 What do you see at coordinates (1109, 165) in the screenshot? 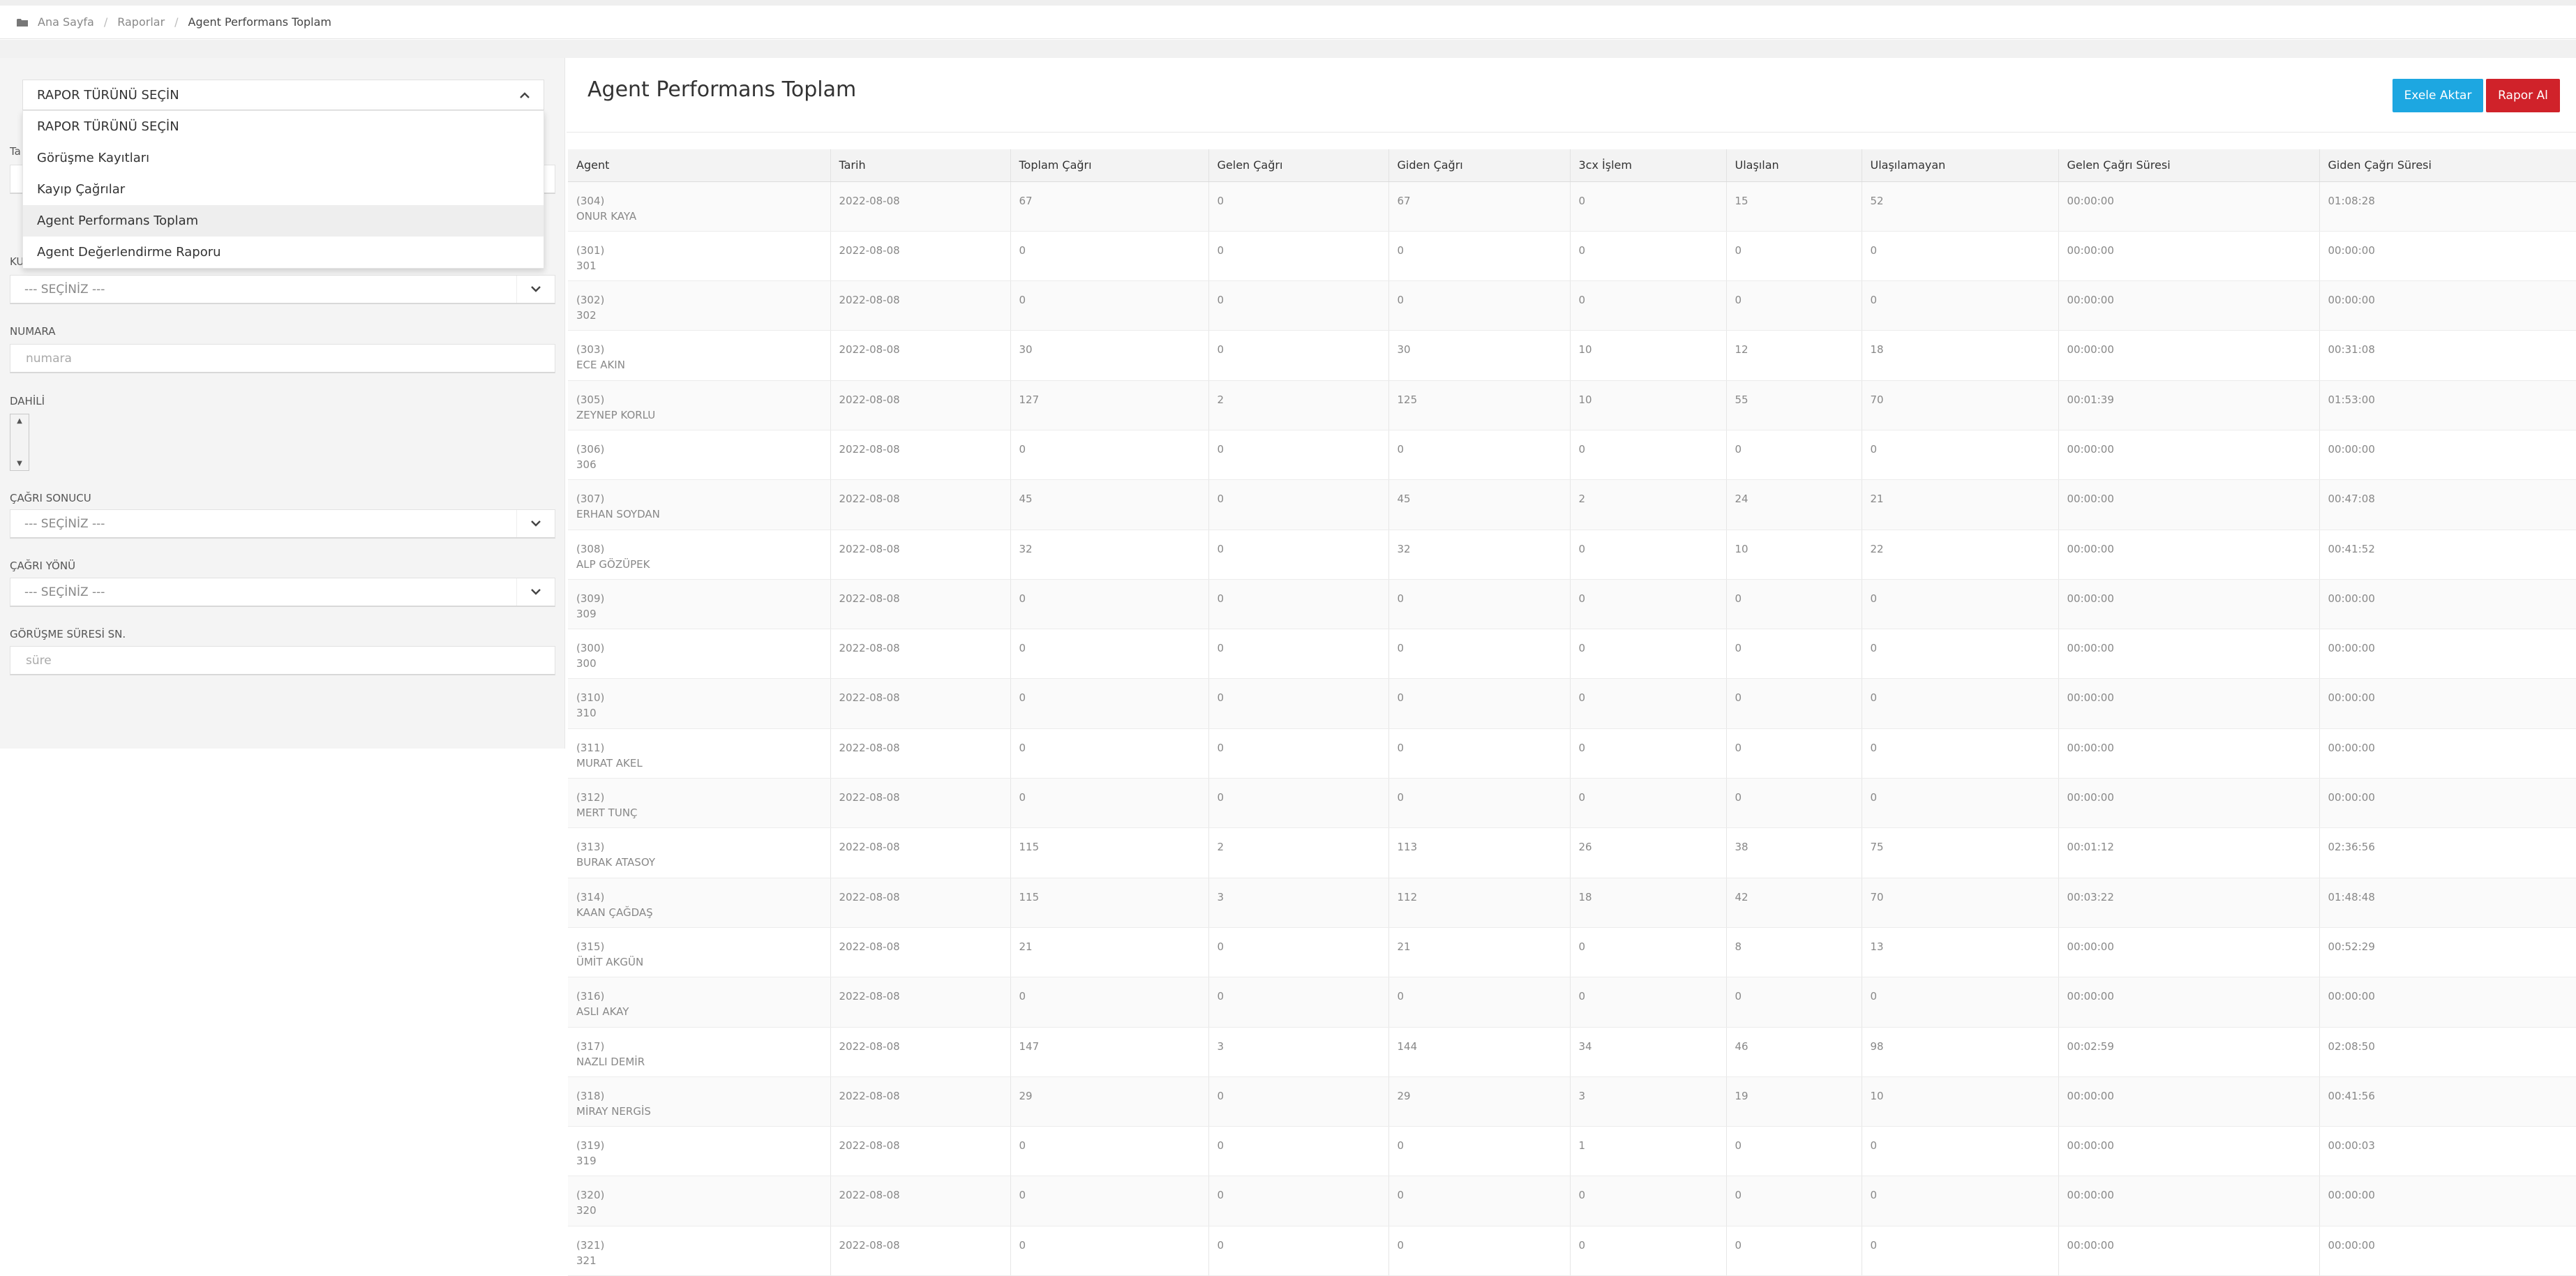
I see `col-toplam-cagri-header: Toplam Çağrı` at bounding box center [1109, 165].